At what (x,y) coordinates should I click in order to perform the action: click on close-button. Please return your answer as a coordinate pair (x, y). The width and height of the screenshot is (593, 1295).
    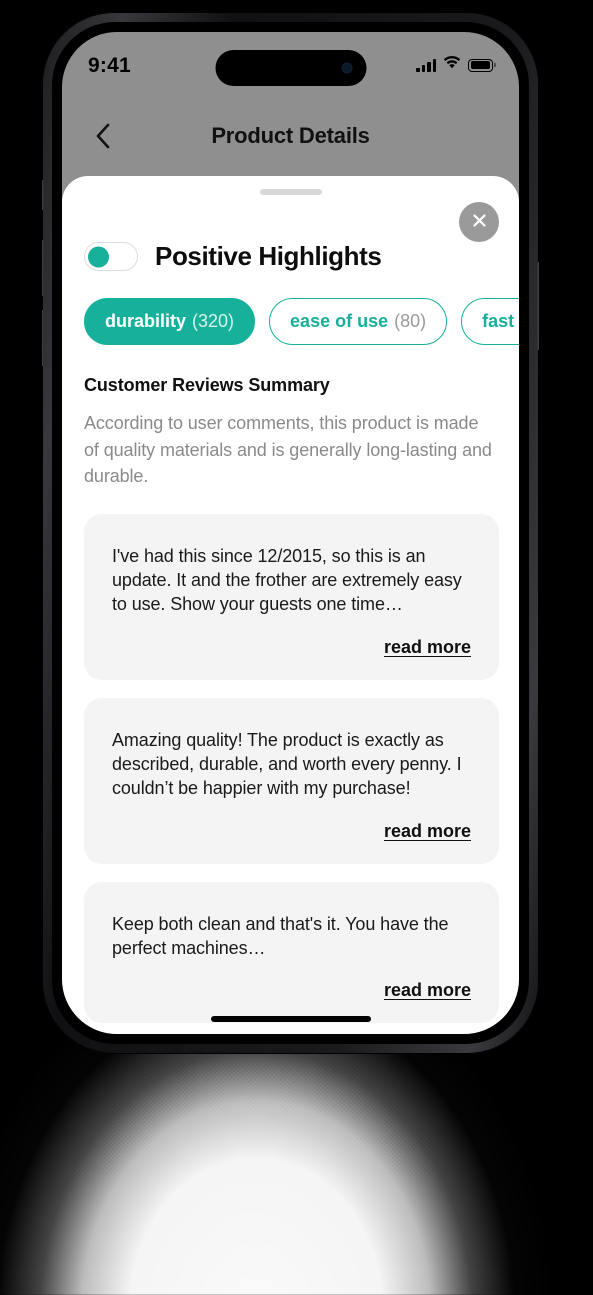
    Looking at the image, I should click on (479, 222).